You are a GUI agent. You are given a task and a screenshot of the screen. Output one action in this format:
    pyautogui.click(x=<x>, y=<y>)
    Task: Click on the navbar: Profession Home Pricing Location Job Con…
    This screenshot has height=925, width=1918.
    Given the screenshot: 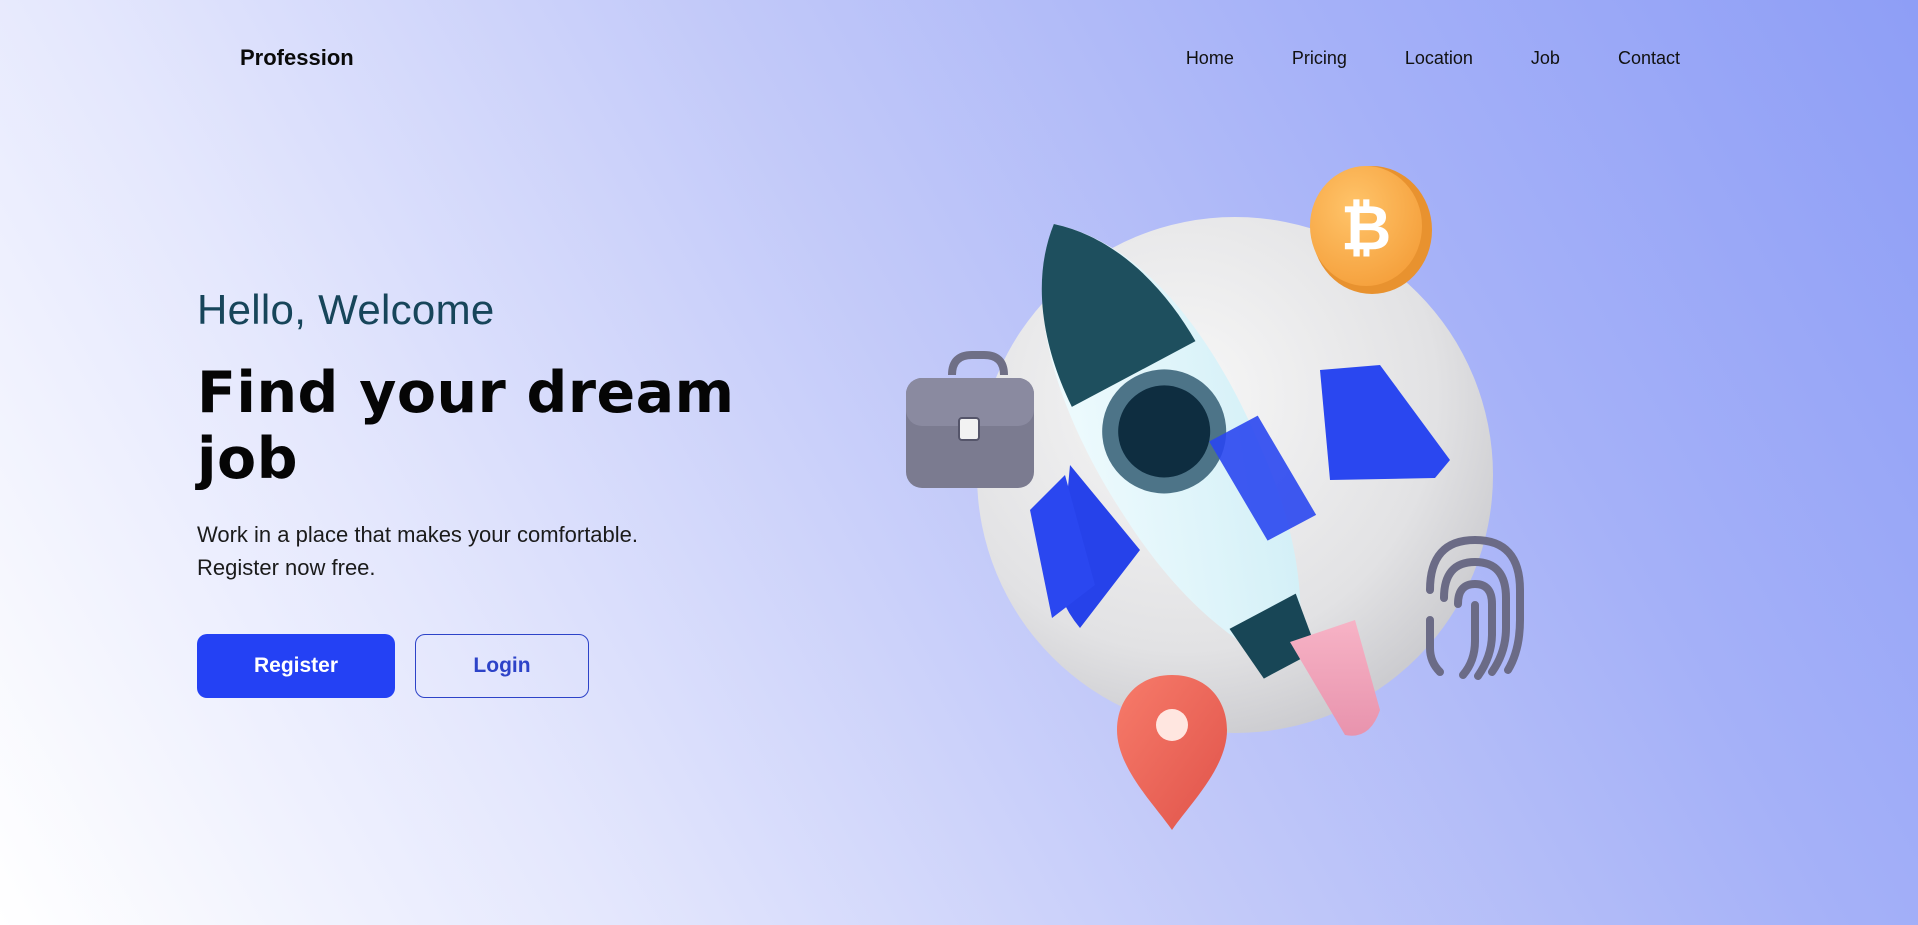 What is the action you would take?
    pyautogui.click(x=959, y=60)
    